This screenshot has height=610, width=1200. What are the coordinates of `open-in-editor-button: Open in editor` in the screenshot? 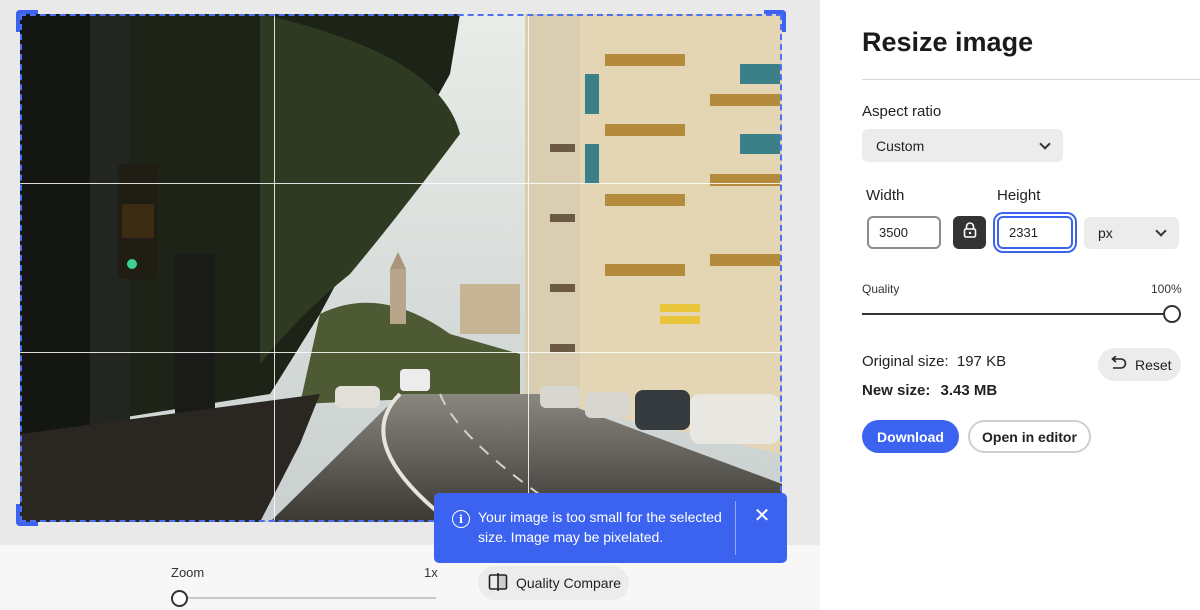 It's located at (1029, 436).